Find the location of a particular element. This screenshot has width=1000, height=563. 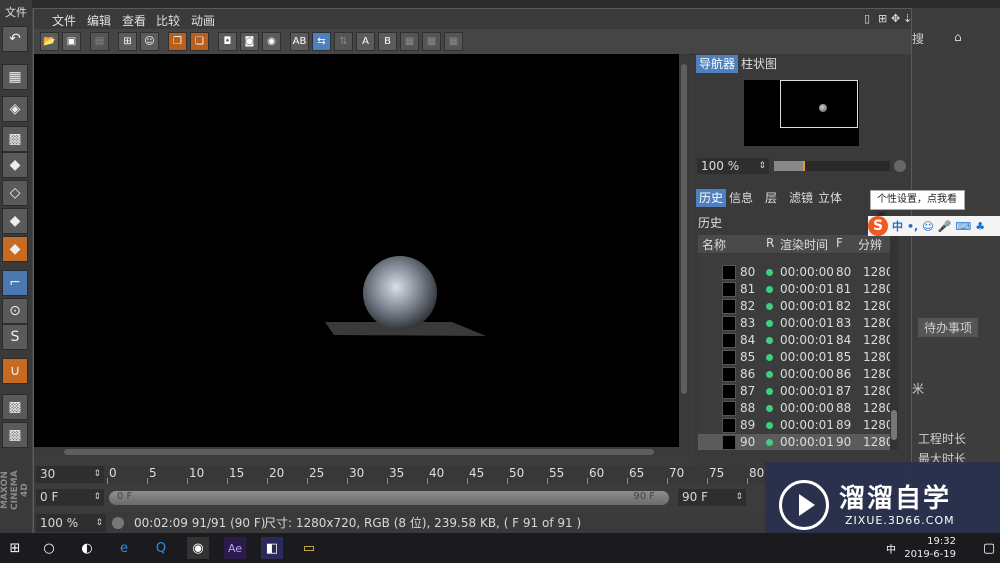

menu-edit: 编辑 is located at coordinates (99, 20).